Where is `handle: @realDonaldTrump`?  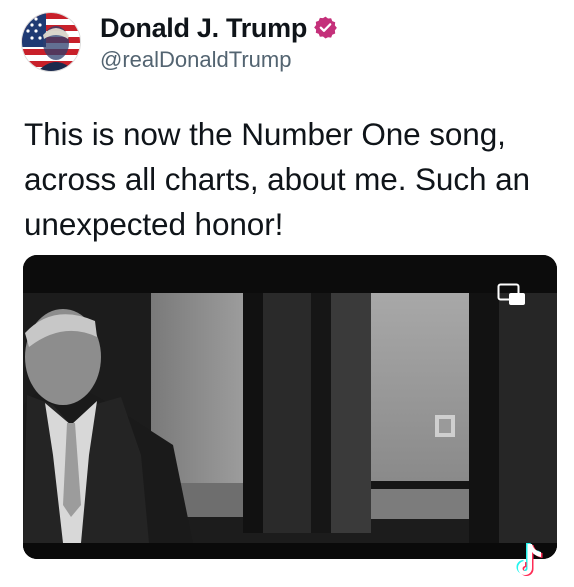 handle: @realDonaldTrump is located at coordinates (219, 60).